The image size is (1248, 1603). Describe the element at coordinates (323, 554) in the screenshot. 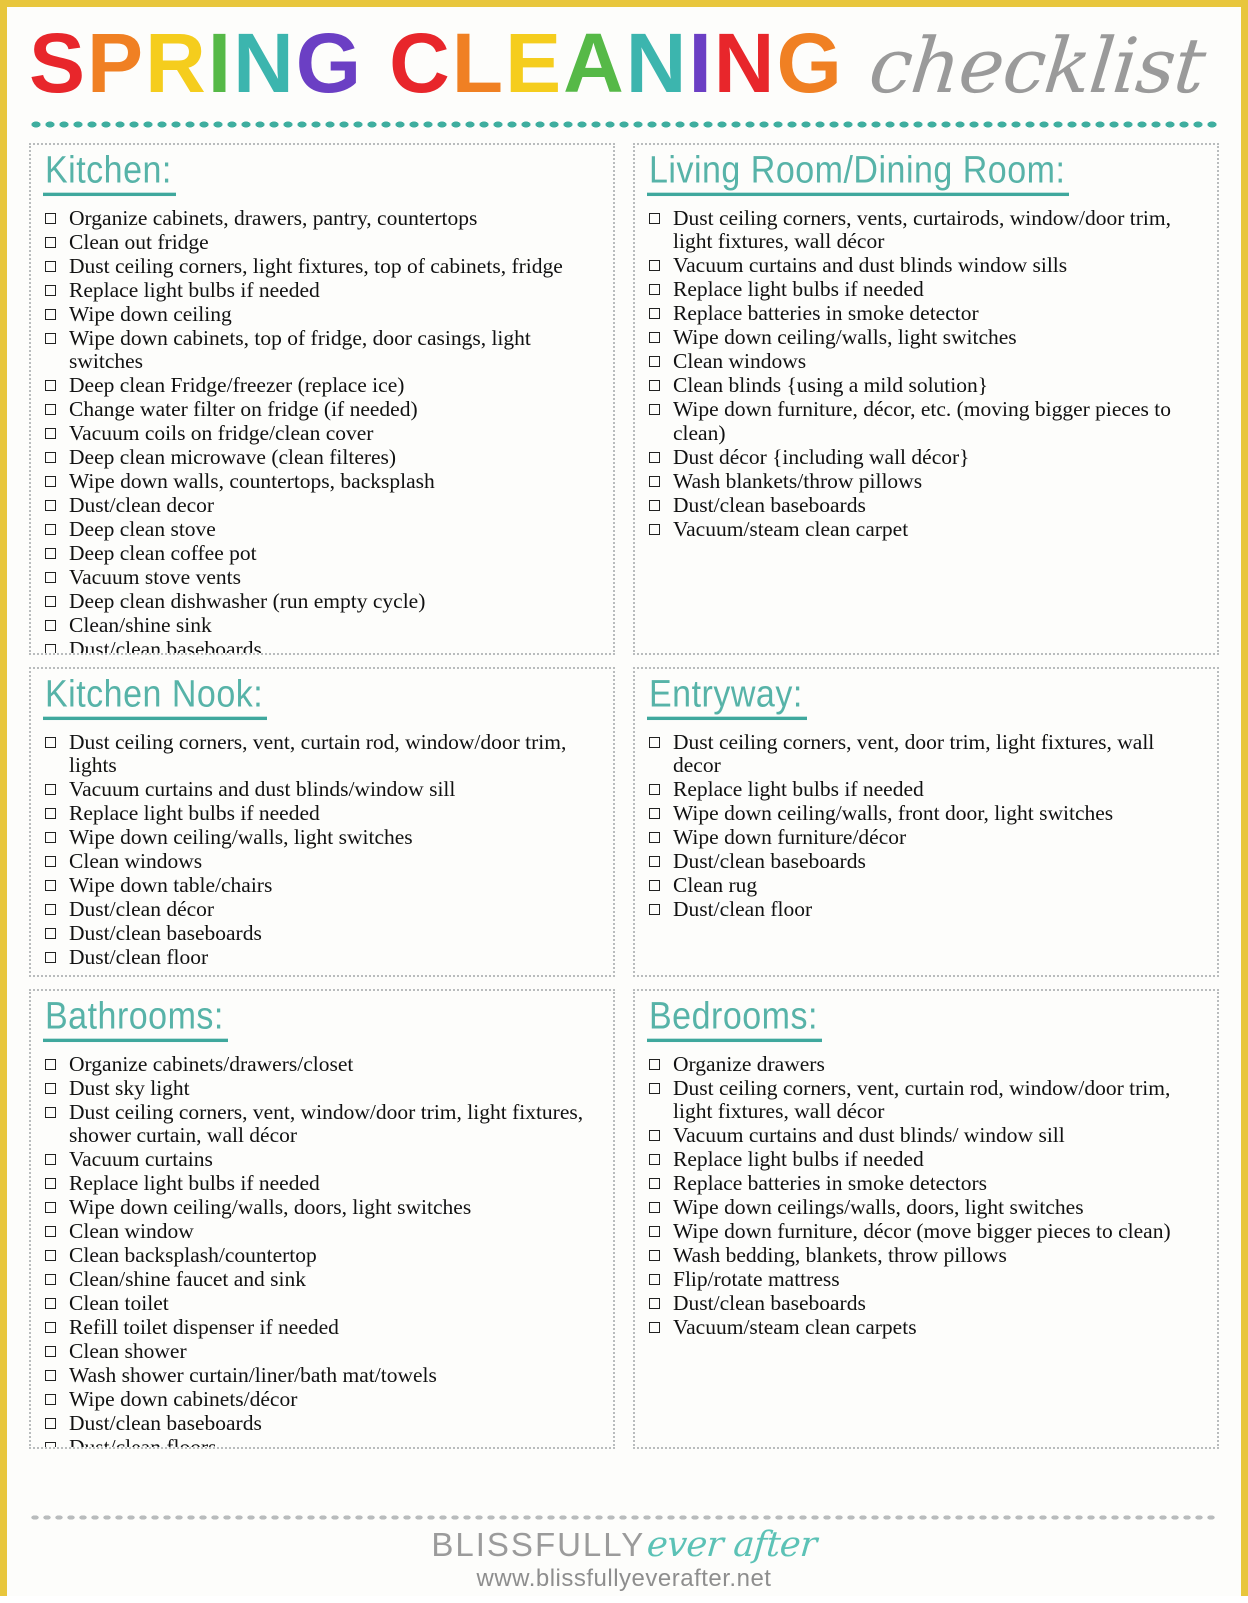

I see `checklist-item: Deep clean coffee pot` at that location.